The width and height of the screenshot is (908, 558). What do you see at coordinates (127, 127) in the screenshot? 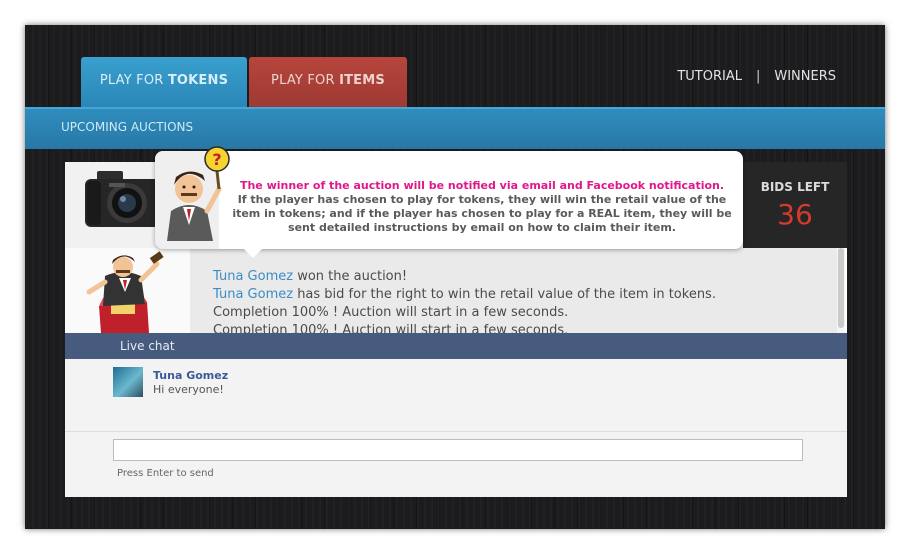
I see `section-title: UPCOMING AUCTIONS` at bounding box center [127, 127].